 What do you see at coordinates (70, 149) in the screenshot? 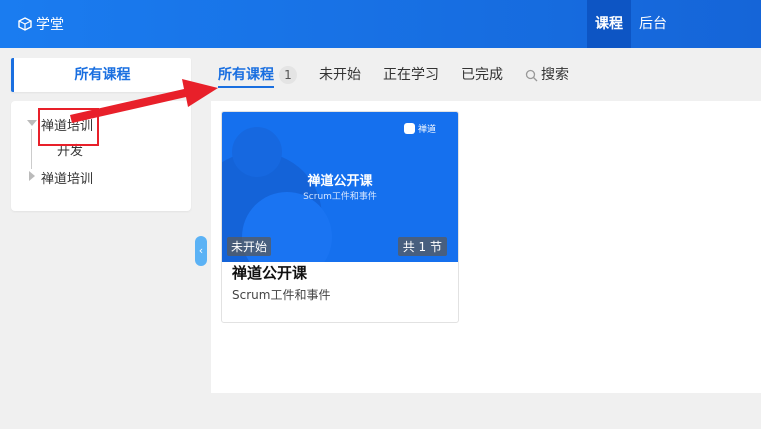
I see `tree-item-subcategory: 开发` at bounding box center [70, 149].